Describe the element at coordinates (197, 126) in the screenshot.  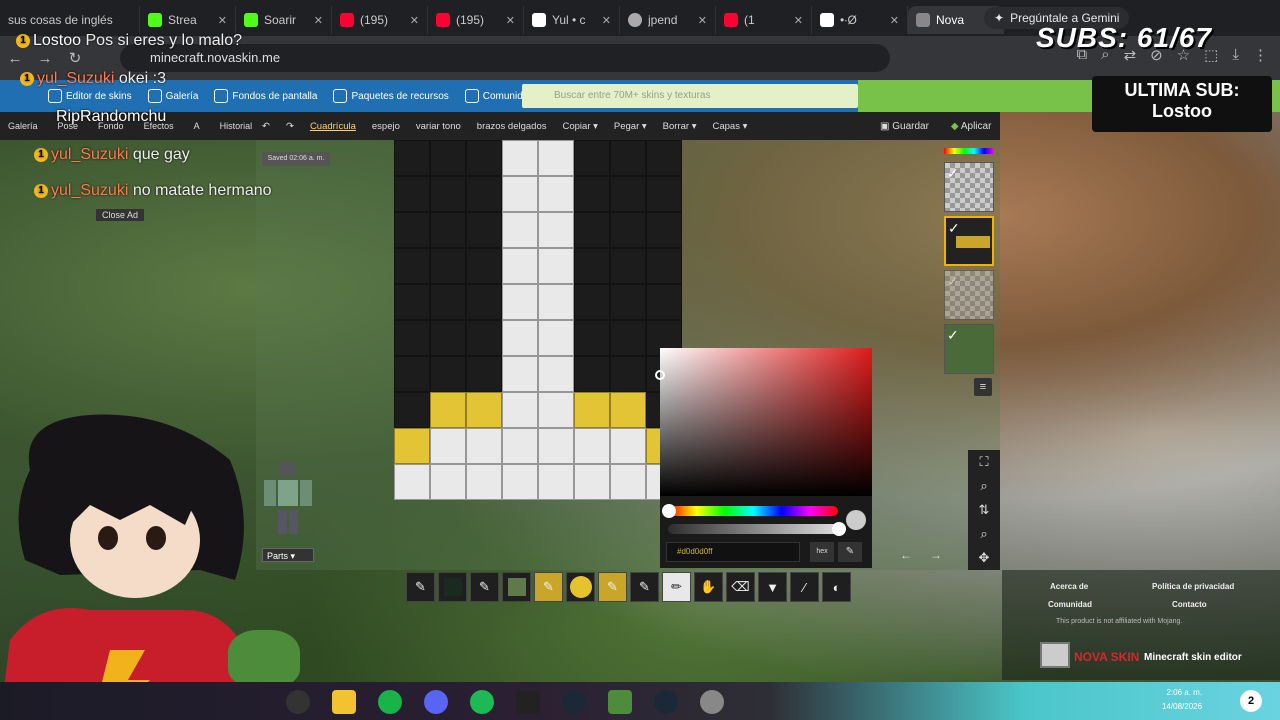
I see `menu-a: A` at that location.